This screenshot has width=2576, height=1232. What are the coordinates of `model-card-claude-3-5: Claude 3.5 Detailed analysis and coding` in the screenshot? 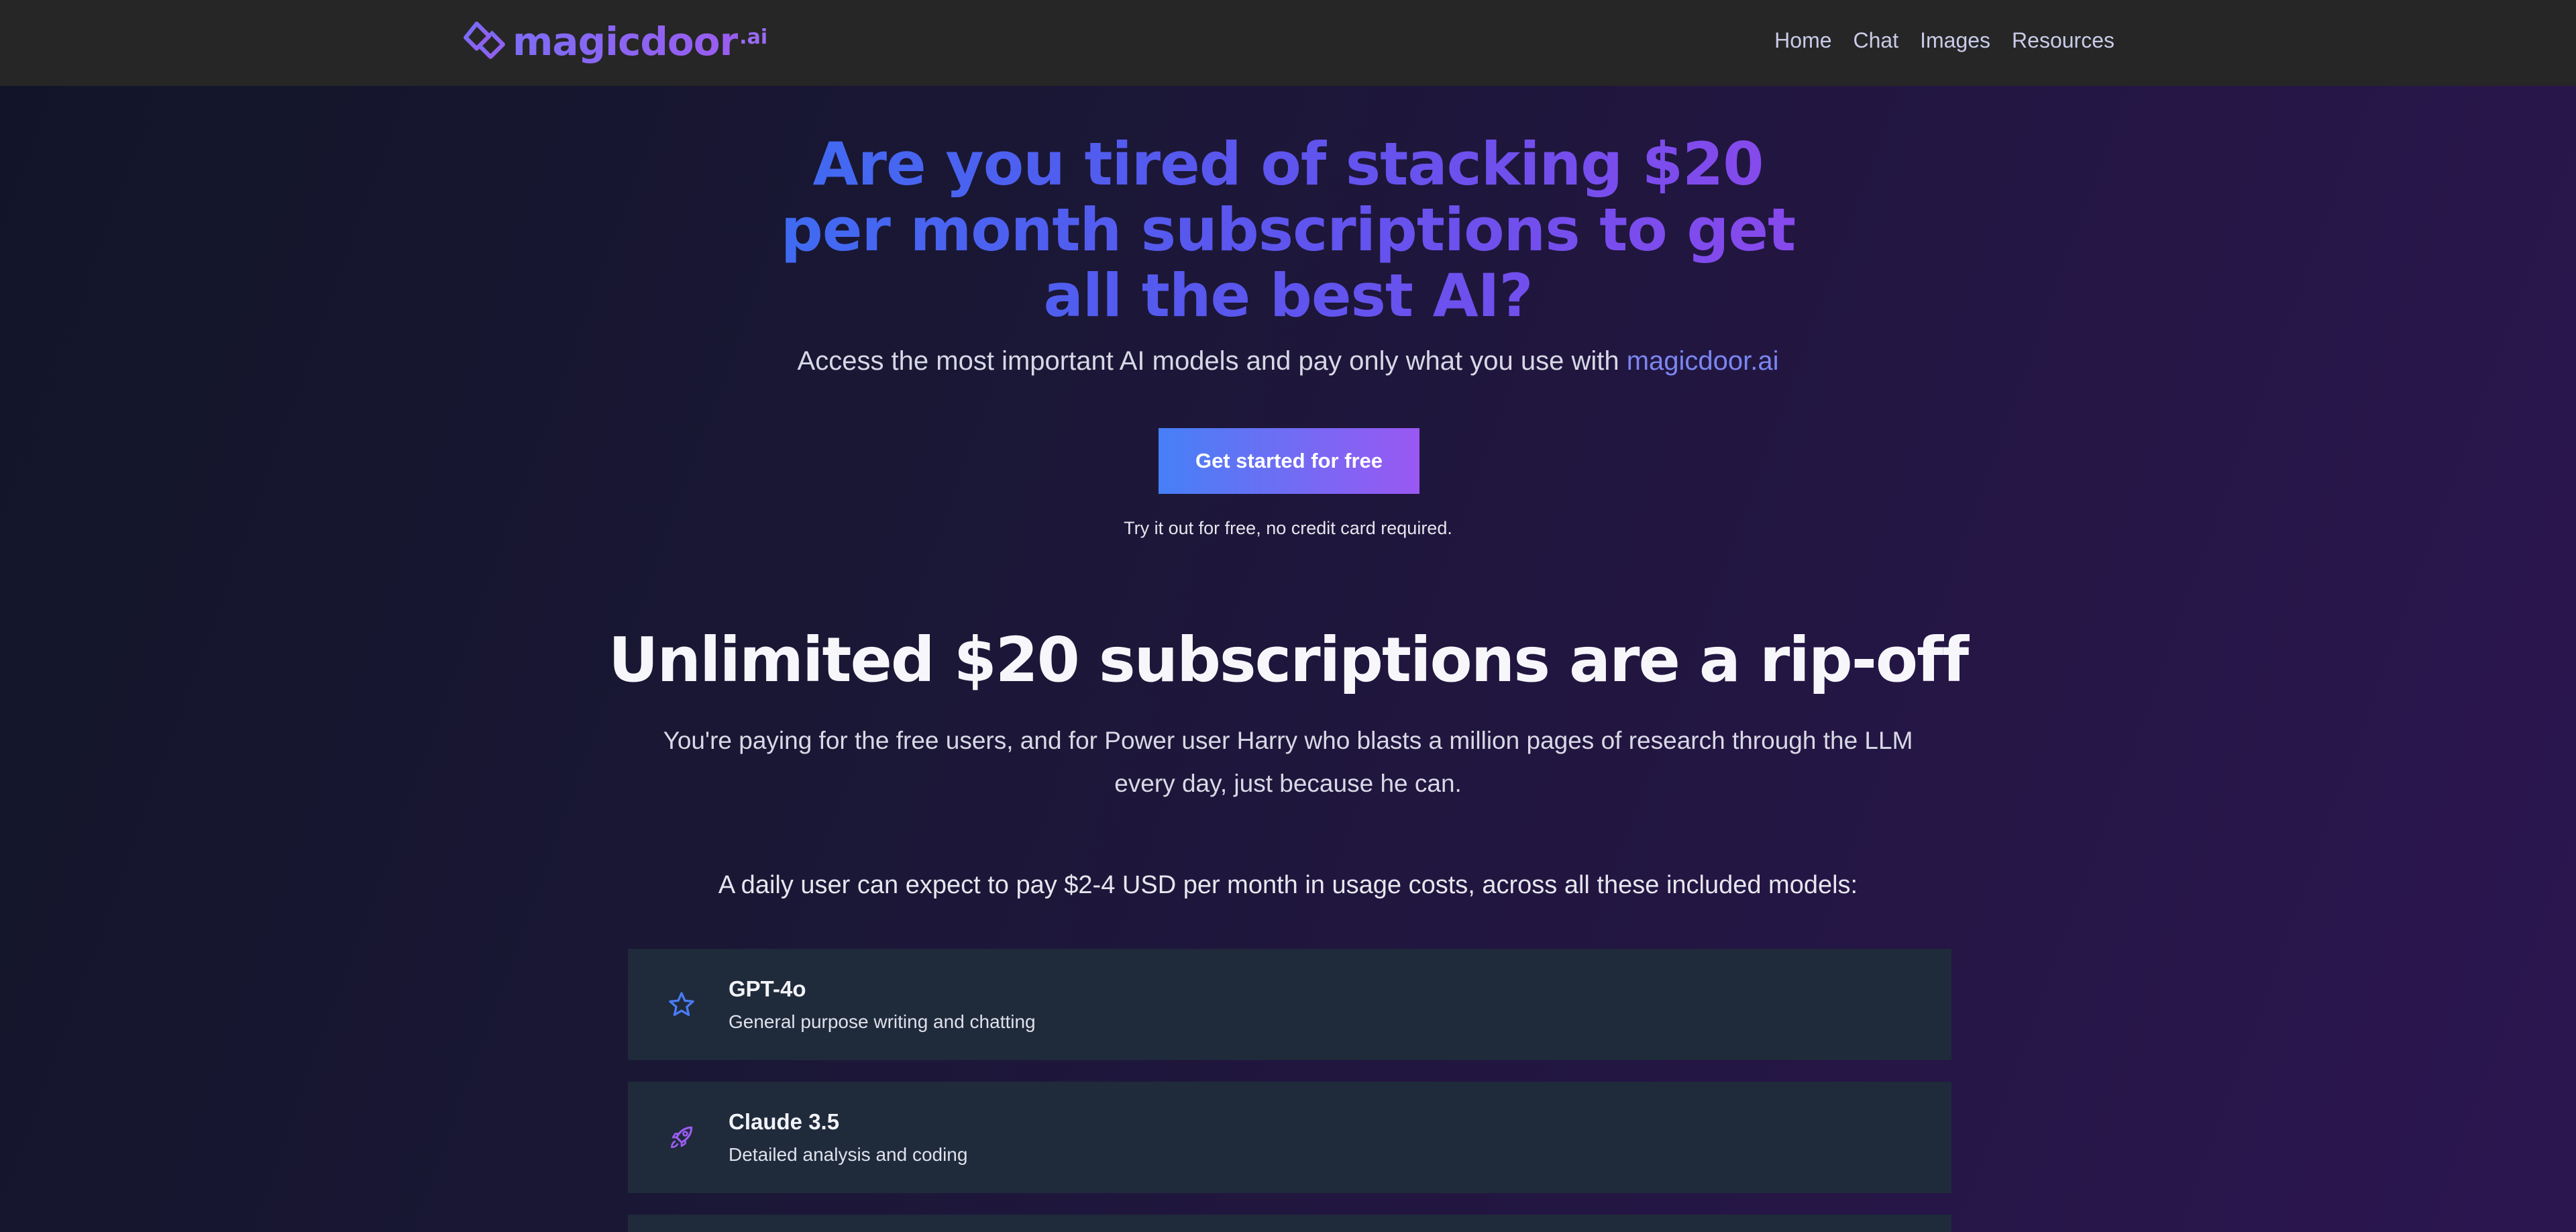 It's located at (1289, 1137).